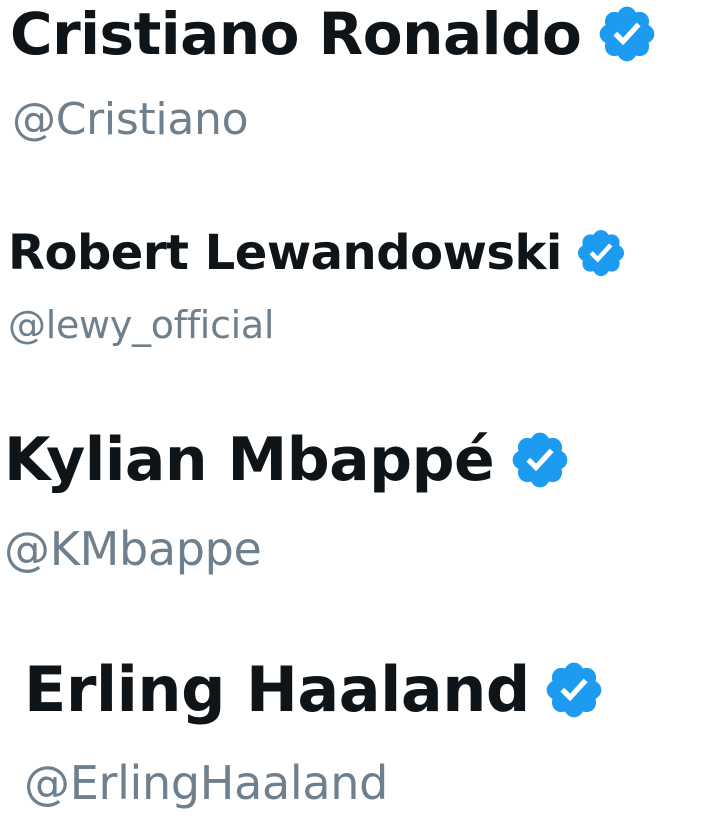 The width and height of the screenshot is (727, 827). I want to click on user-handle: @Cristiano, so click(130, 119).